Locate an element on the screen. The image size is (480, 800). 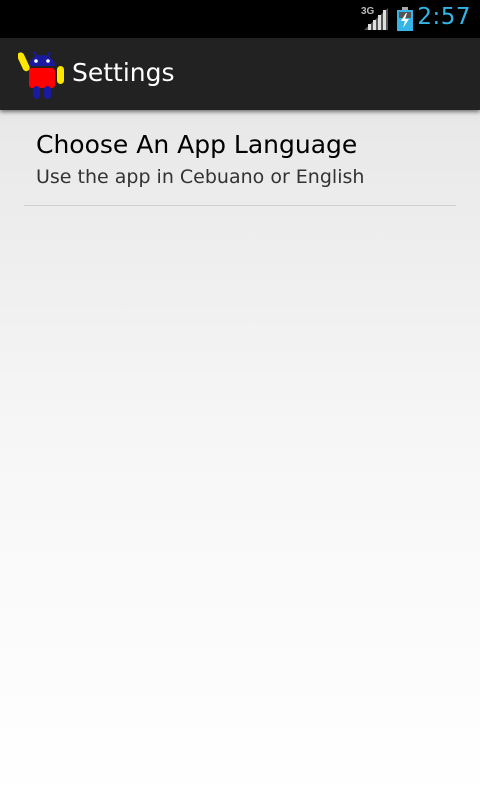
clock: 2:57 is located at coordinates (444, 17).